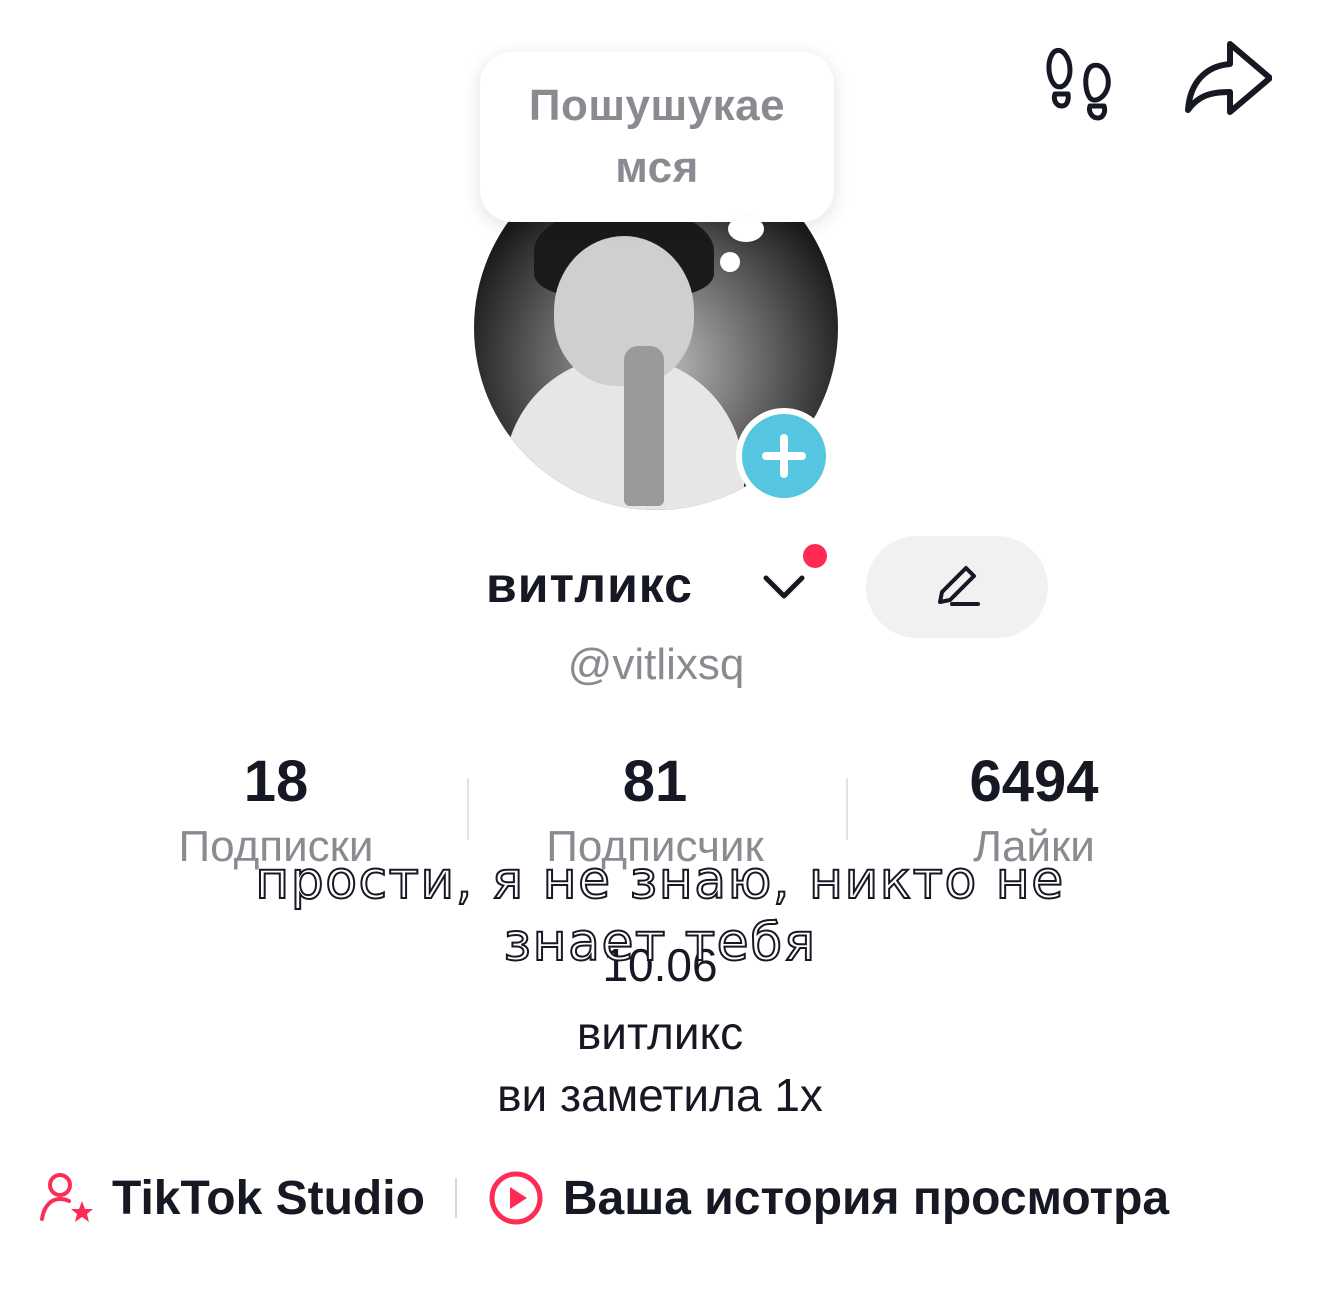  What do you see at coordinates (589, 585) in the screenshot?
I see `profile-name: витликс` at bounding box center [589, 585].